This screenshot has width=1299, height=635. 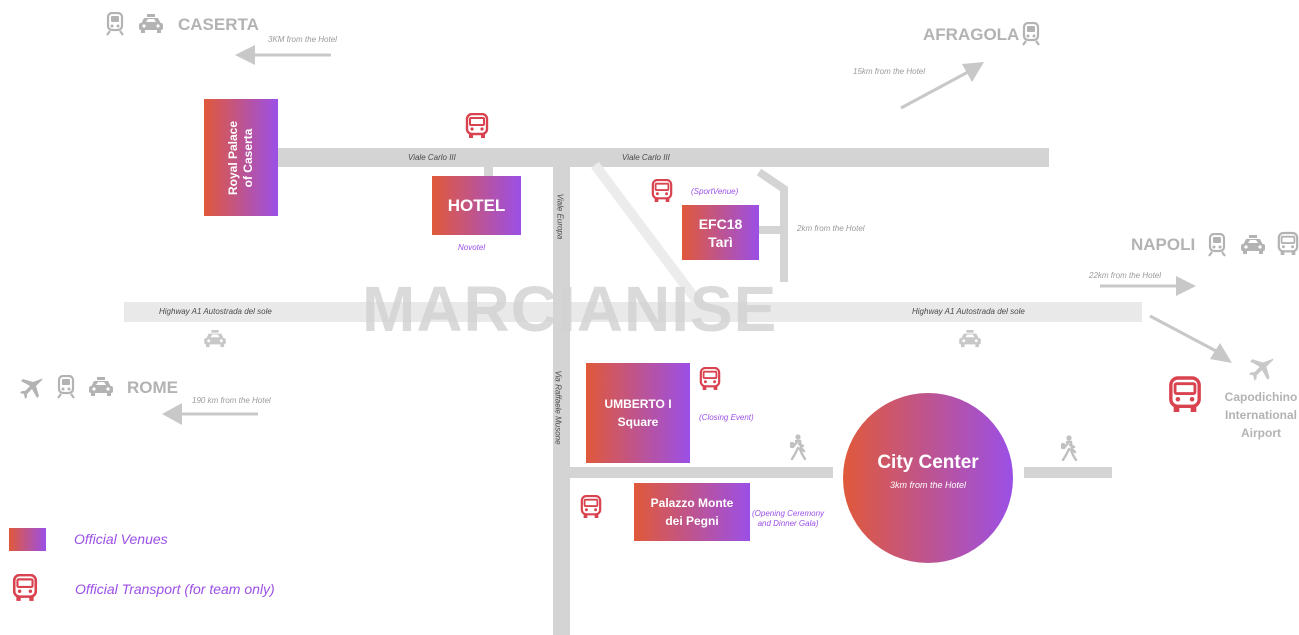 What do you see at coordinates (638, 404) in the screenshot?
I see `umberto-line1: UMBERTO I` at bounding box center [638, 404].